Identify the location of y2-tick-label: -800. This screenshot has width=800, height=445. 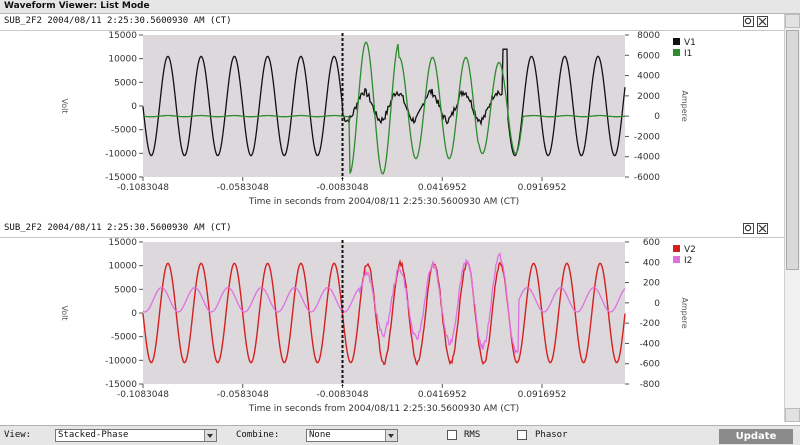
(650, 385).